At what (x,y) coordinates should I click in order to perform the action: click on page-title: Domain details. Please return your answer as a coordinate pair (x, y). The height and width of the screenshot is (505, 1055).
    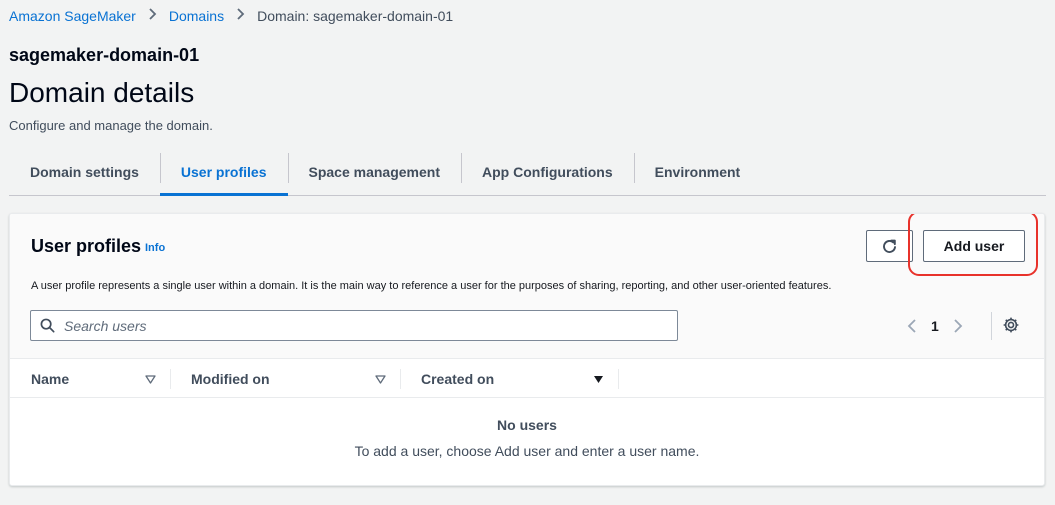
    Looking at the image, I should click on (102, 92).